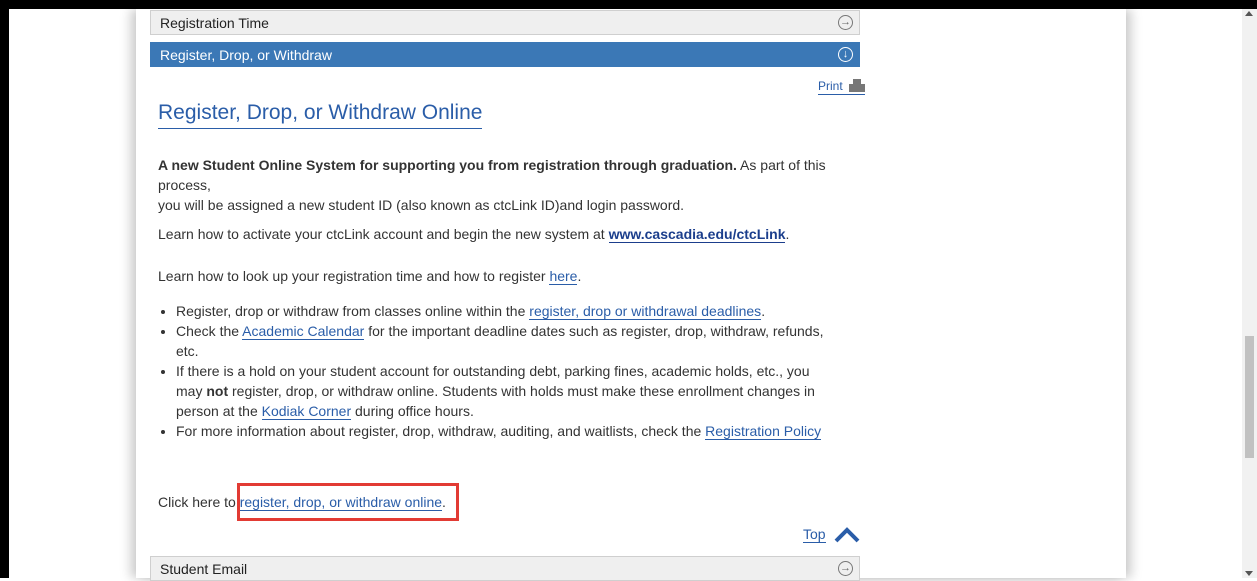 The height and width of the screenshot is (581, 1257). I want to click on back-to-top-link: Top, so click(831, 534).